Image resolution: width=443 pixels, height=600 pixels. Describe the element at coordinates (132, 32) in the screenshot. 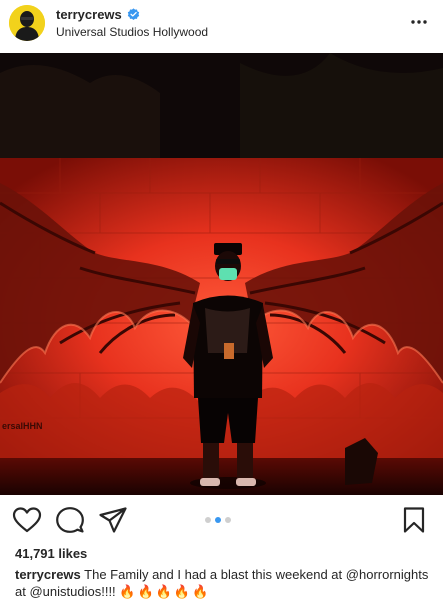

I see `location-link: Universal Studios Hollywood` at that location.